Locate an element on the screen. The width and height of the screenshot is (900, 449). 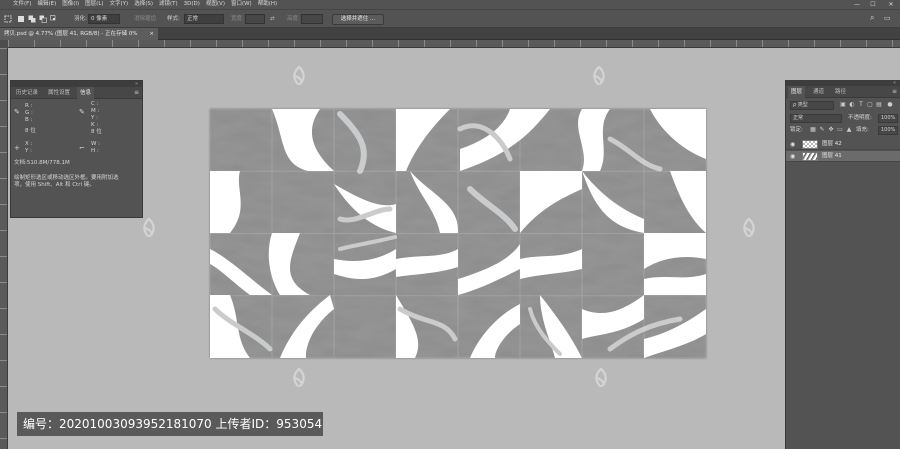
blend-row: 正常 不透明度: 100% is located at coordinates (843, 118).